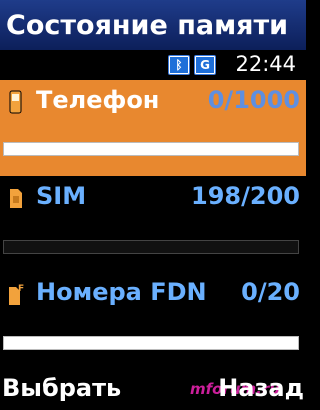 The height and width of the screenshot is (410, 320). I want to click on gprs-icon: G, so click(205, 65).